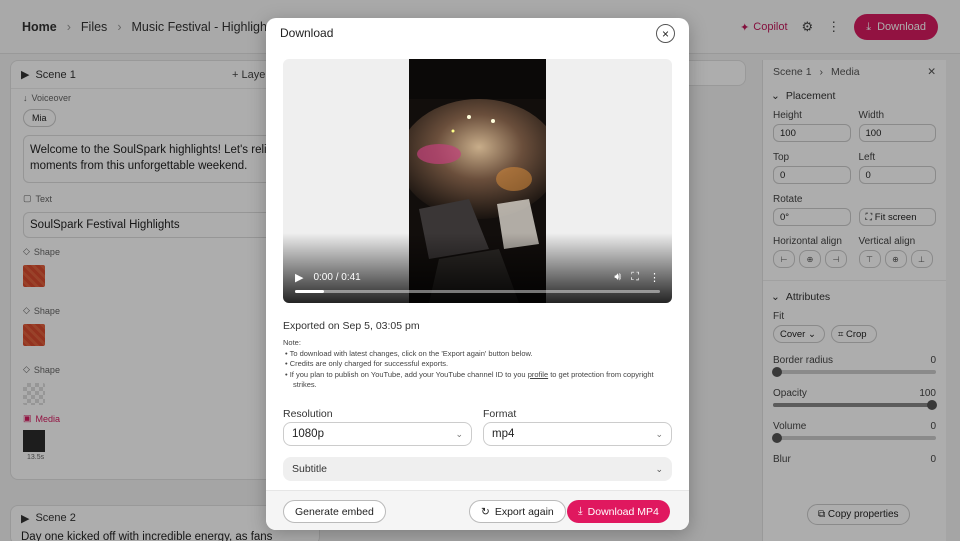 This screenshot has width=960, height=541. I want to click on close-icon: ×, so click(665, 33).